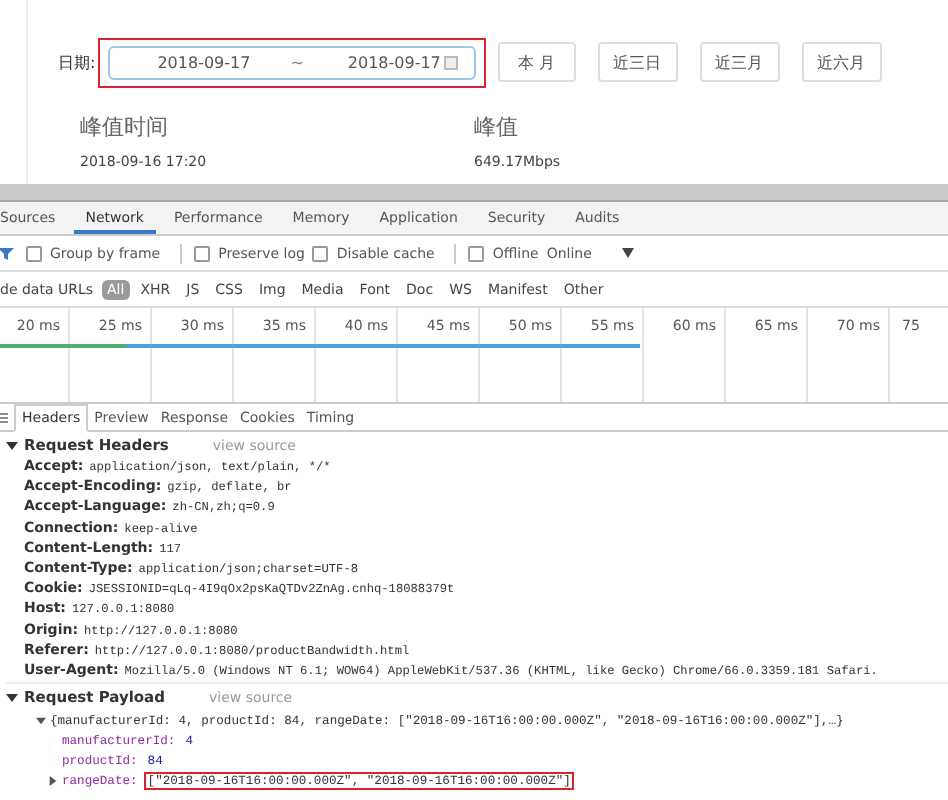 The width and height of the screenshot is (948, 800). Describe the element at coordinates (637, 62) in the screenshot. I see `range-button: 近三日` at that location.